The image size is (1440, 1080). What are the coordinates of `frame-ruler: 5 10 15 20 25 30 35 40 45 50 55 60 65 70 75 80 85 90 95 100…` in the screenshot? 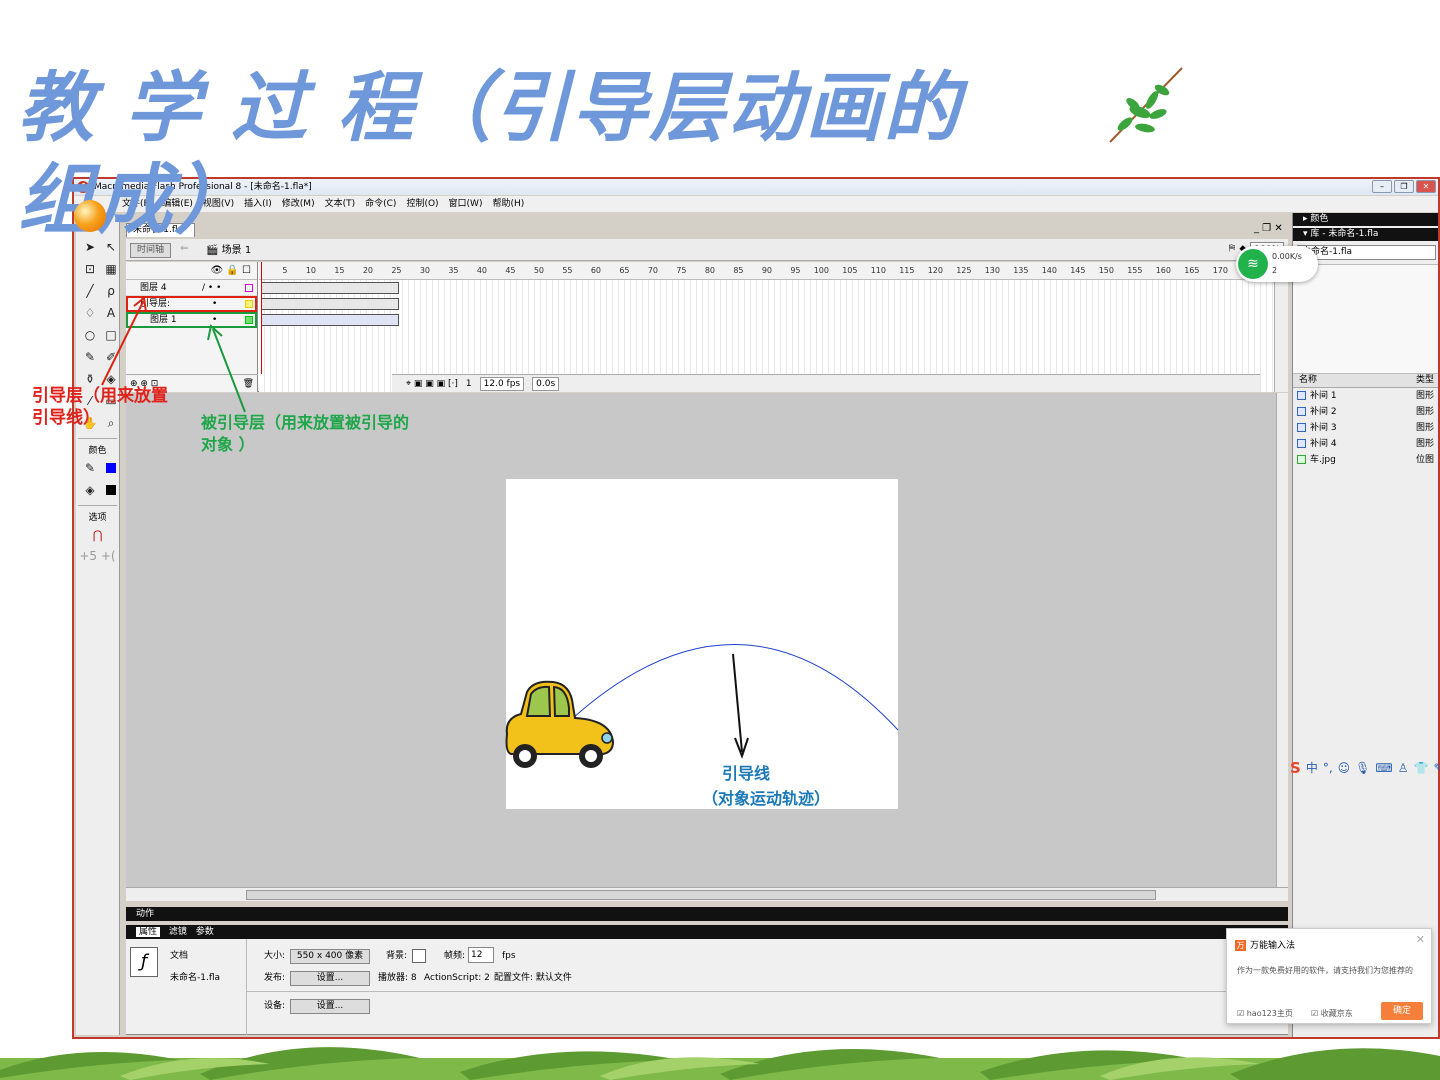 It's located at (766, 271).